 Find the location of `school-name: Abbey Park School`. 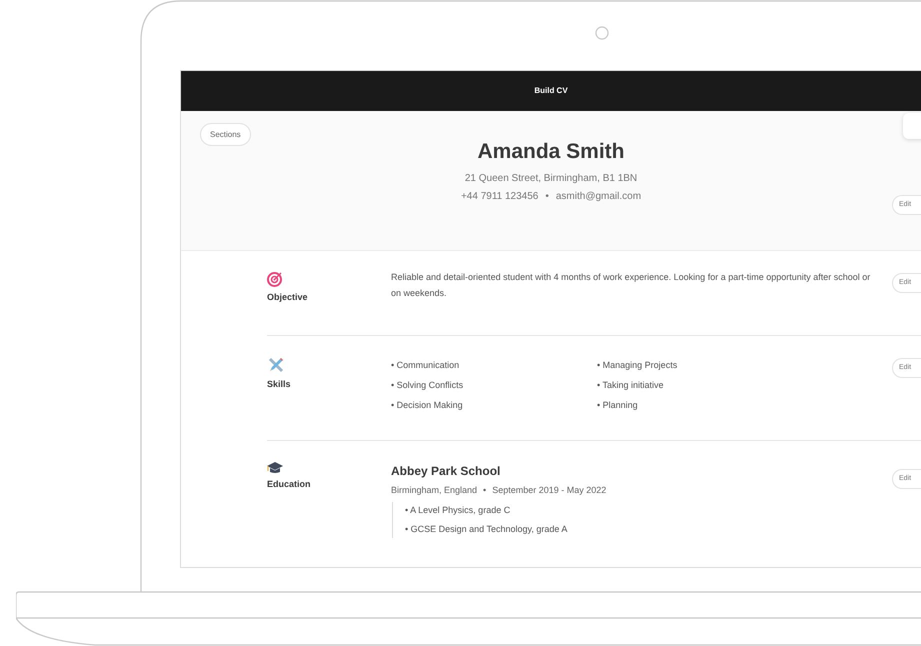

school-name: Abbey Park School is located at coordinates (446, 471).